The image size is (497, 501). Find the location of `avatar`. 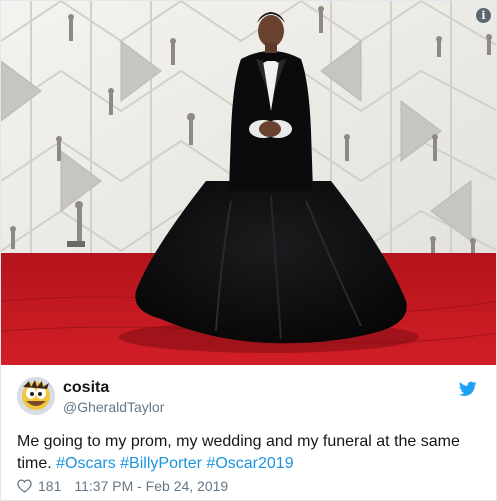

avatar is located at coordinates (36, 396).